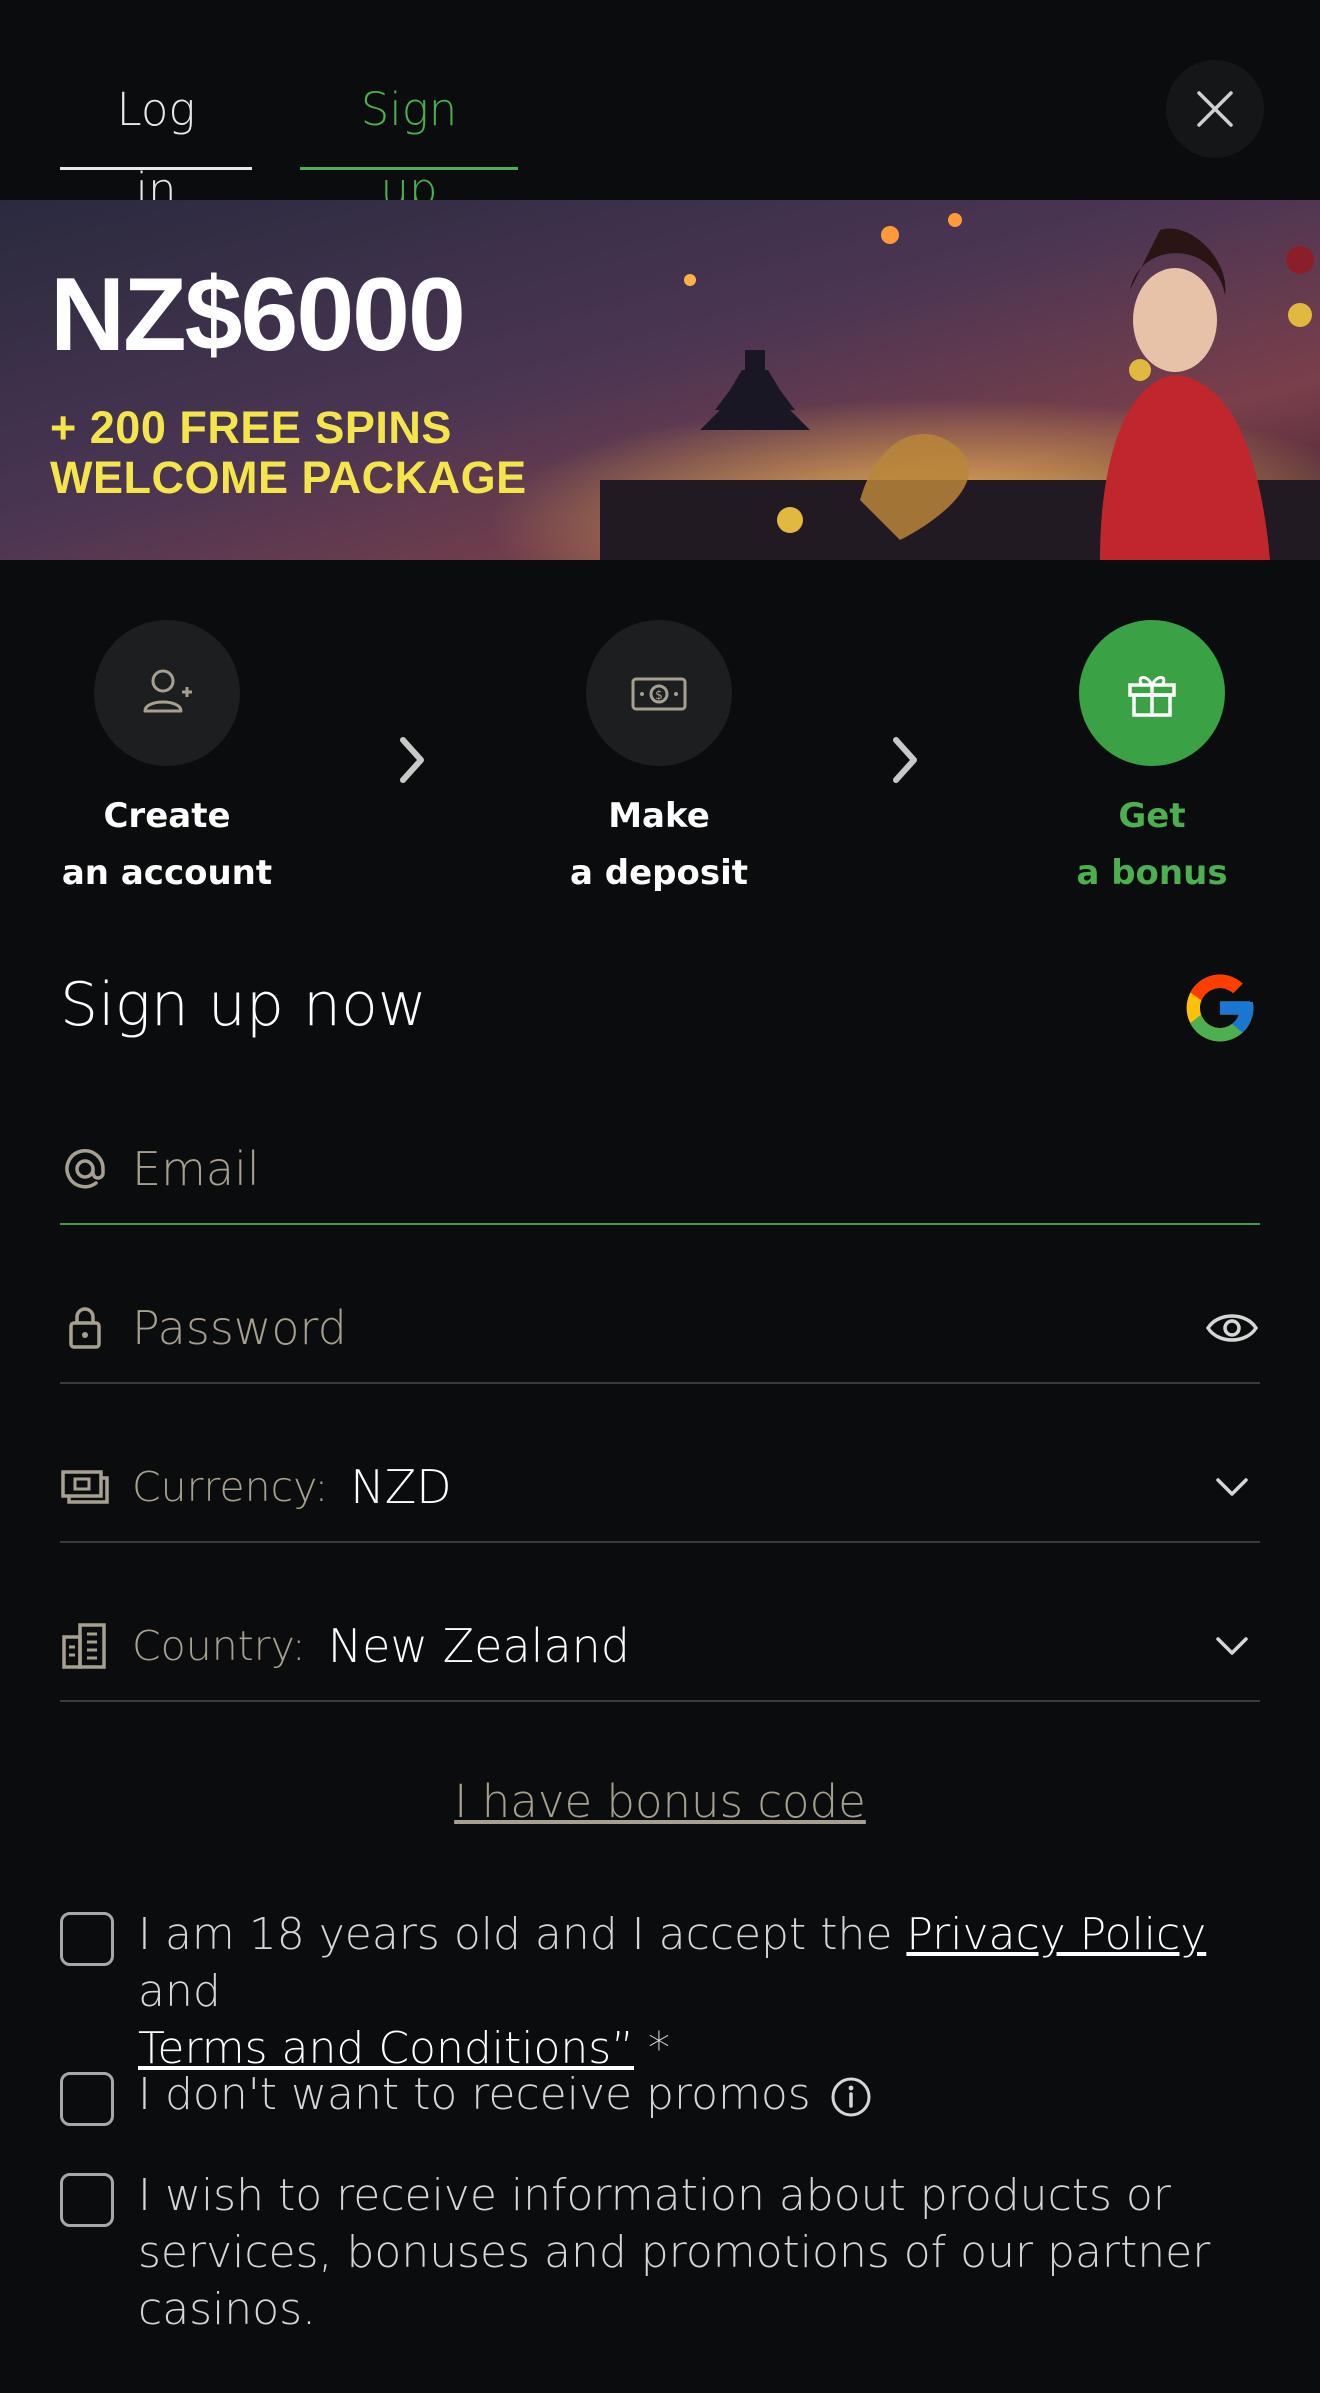 The height and width of the screenshot is (2393, 1320). What do you see at coordinates (219, 1646) in the screenshot?
I see `country-label: Country:` at bounding box center [219, 1646].